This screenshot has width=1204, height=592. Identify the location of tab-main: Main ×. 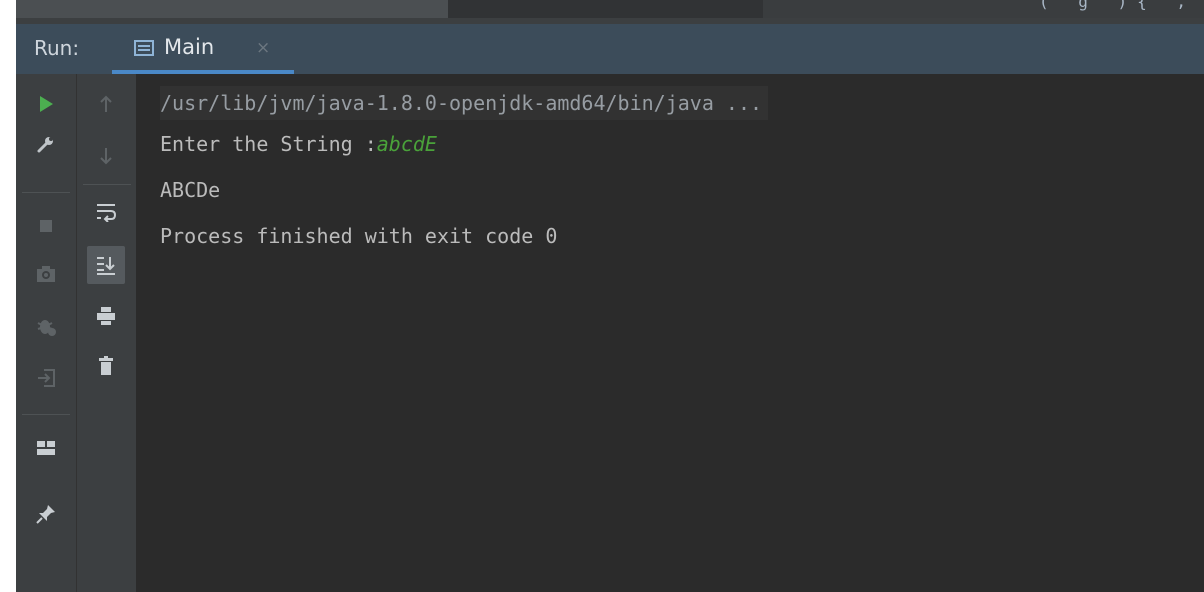
(203, 49).